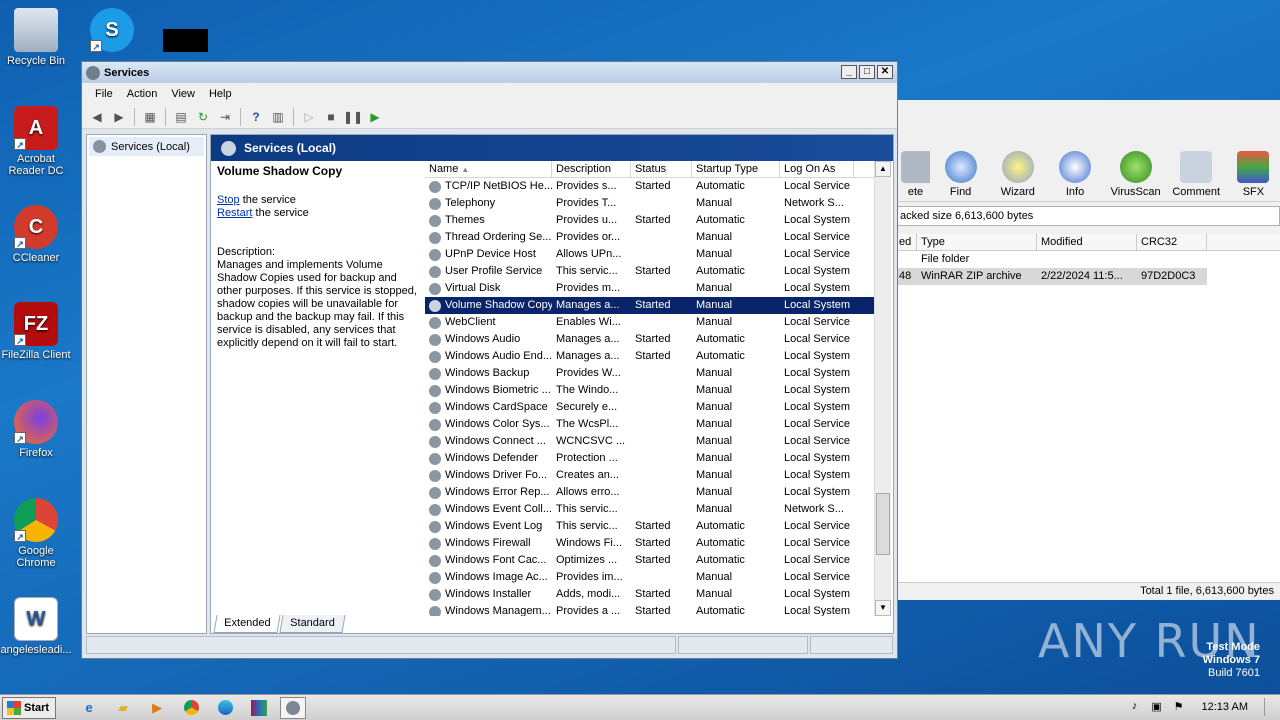  I want to click on cell-text: Windows CardSpace, so click(496, 407).